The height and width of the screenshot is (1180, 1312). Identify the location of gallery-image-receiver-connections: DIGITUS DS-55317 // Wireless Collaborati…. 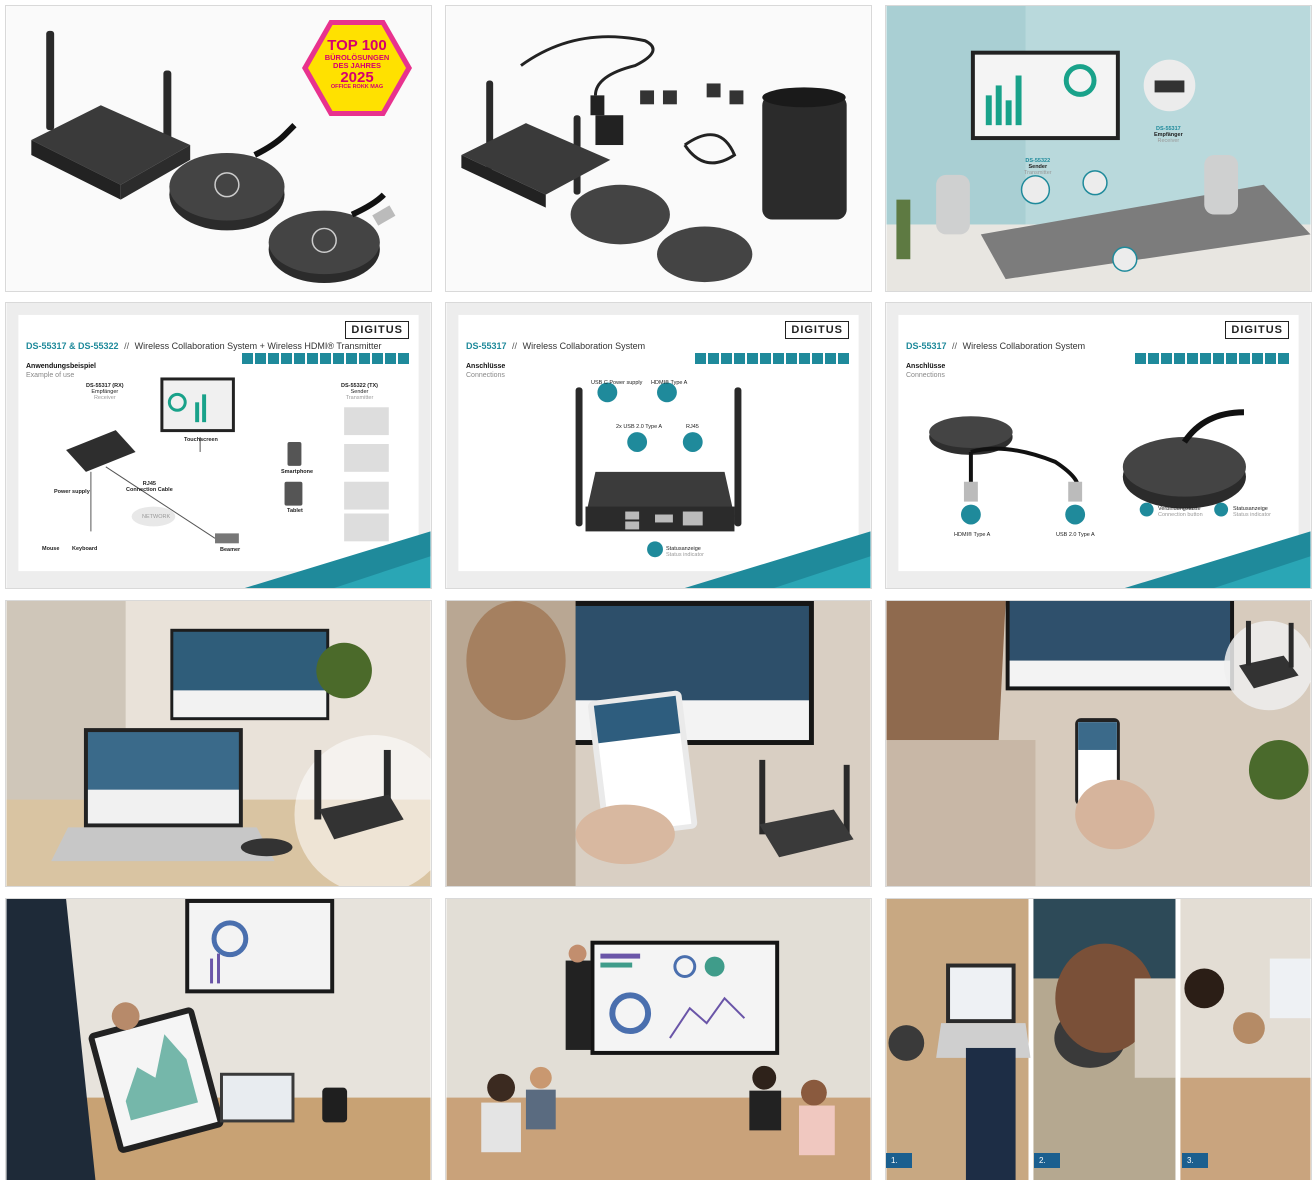
(658, 445).